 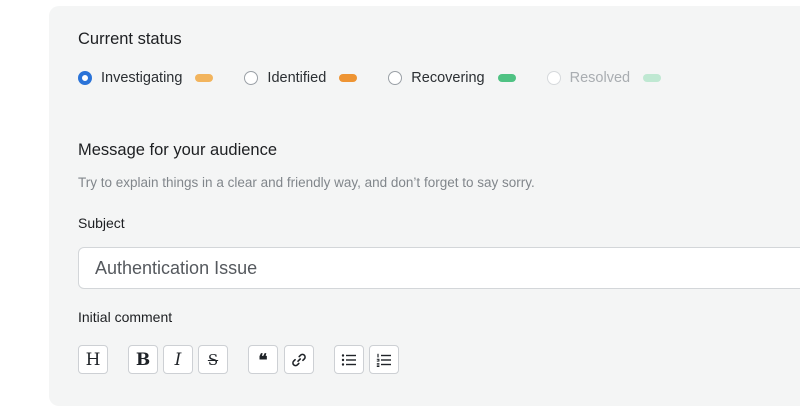 I want to click on radio-identified, so click(x=251, y=78).